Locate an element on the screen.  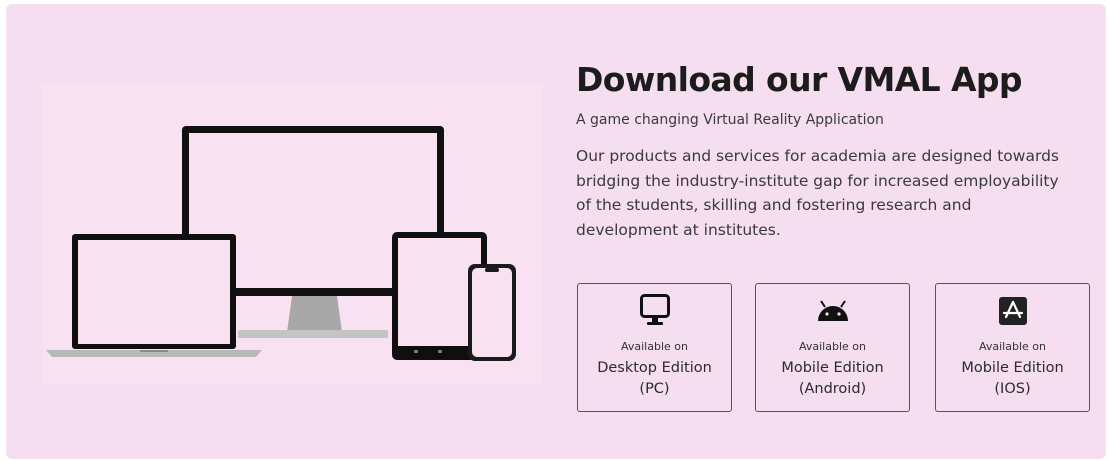
app-store-icon is located at coordinates (1012, 311).